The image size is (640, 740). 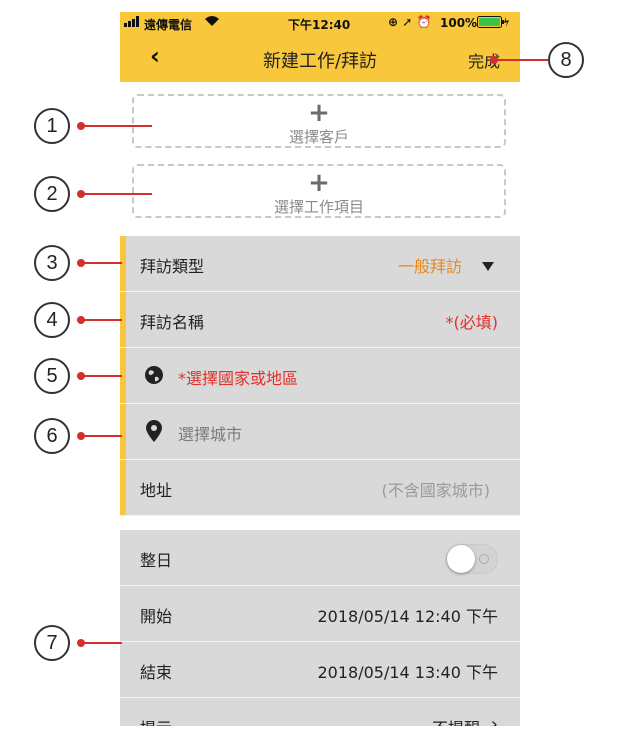 What do you see at coordinates (410, 22) in the screenshot?
I see `status-icons: ⊕ ➚ ⏰` at bounding box center [410, 22].